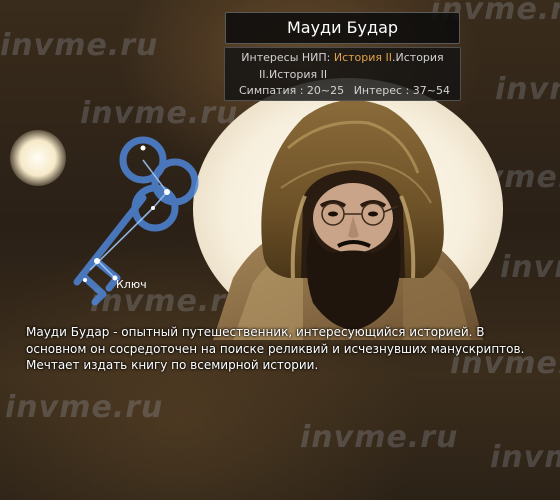 The height and width of the screenshot is (500, 560). I want to click on interests-line: Интересы НИП: История II.История, so click(342, 57).